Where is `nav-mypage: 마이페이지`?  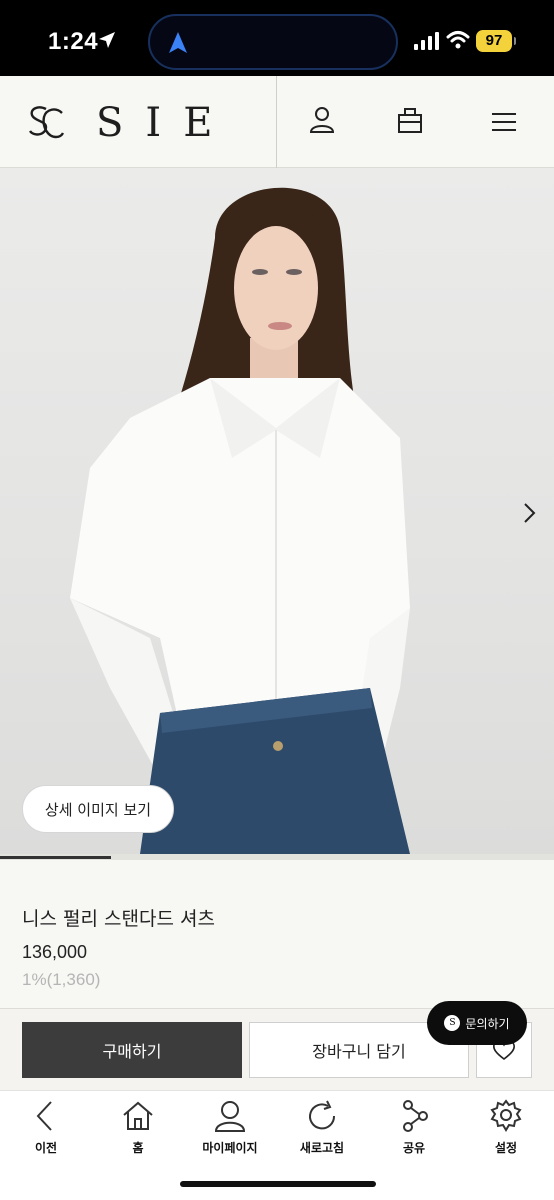 nav-mypage: 마이페이지 is located at coordinates (230, 1131).